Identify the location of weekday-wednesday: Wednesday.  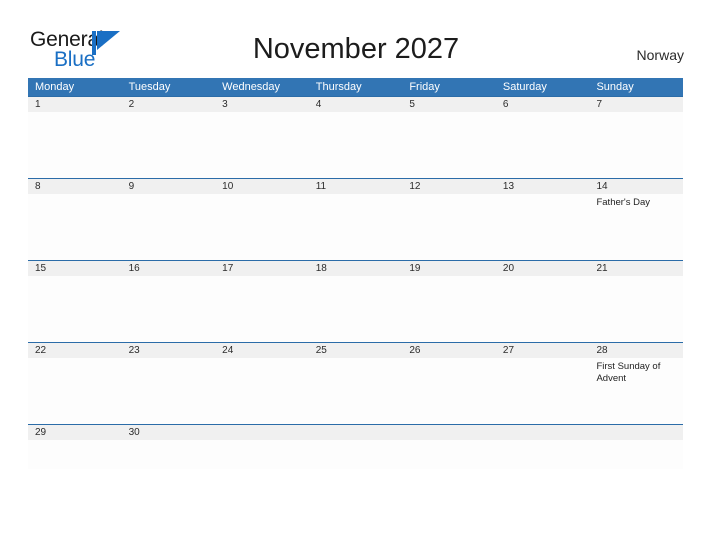
(251, 87).